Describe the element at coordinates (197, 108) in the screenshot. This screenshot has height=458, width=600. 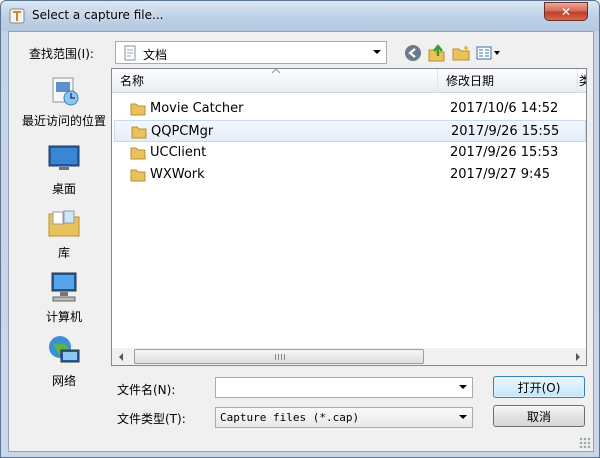
I see `item-name: Movie Catcher` at that location.